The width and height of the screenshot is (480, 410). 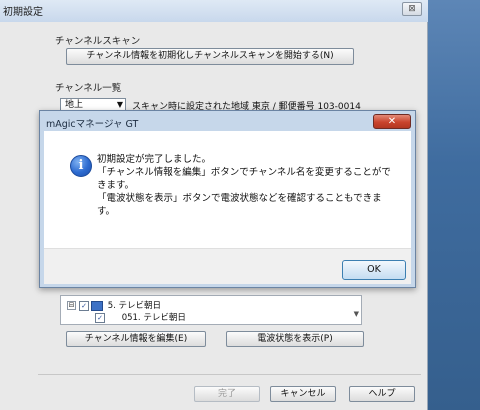 I want to click on ok-button: OK, so click(x=374, y=270).